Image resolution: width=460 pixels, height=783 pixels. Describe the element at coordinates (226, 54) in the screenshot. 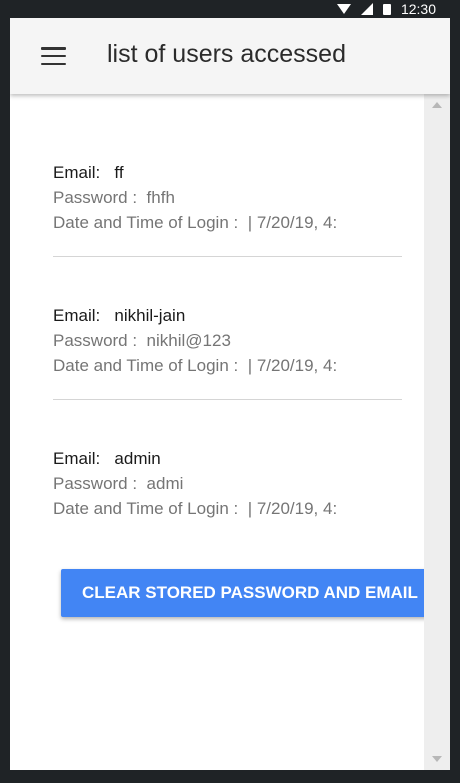

I see `page-title: list of users accessed` at that location.